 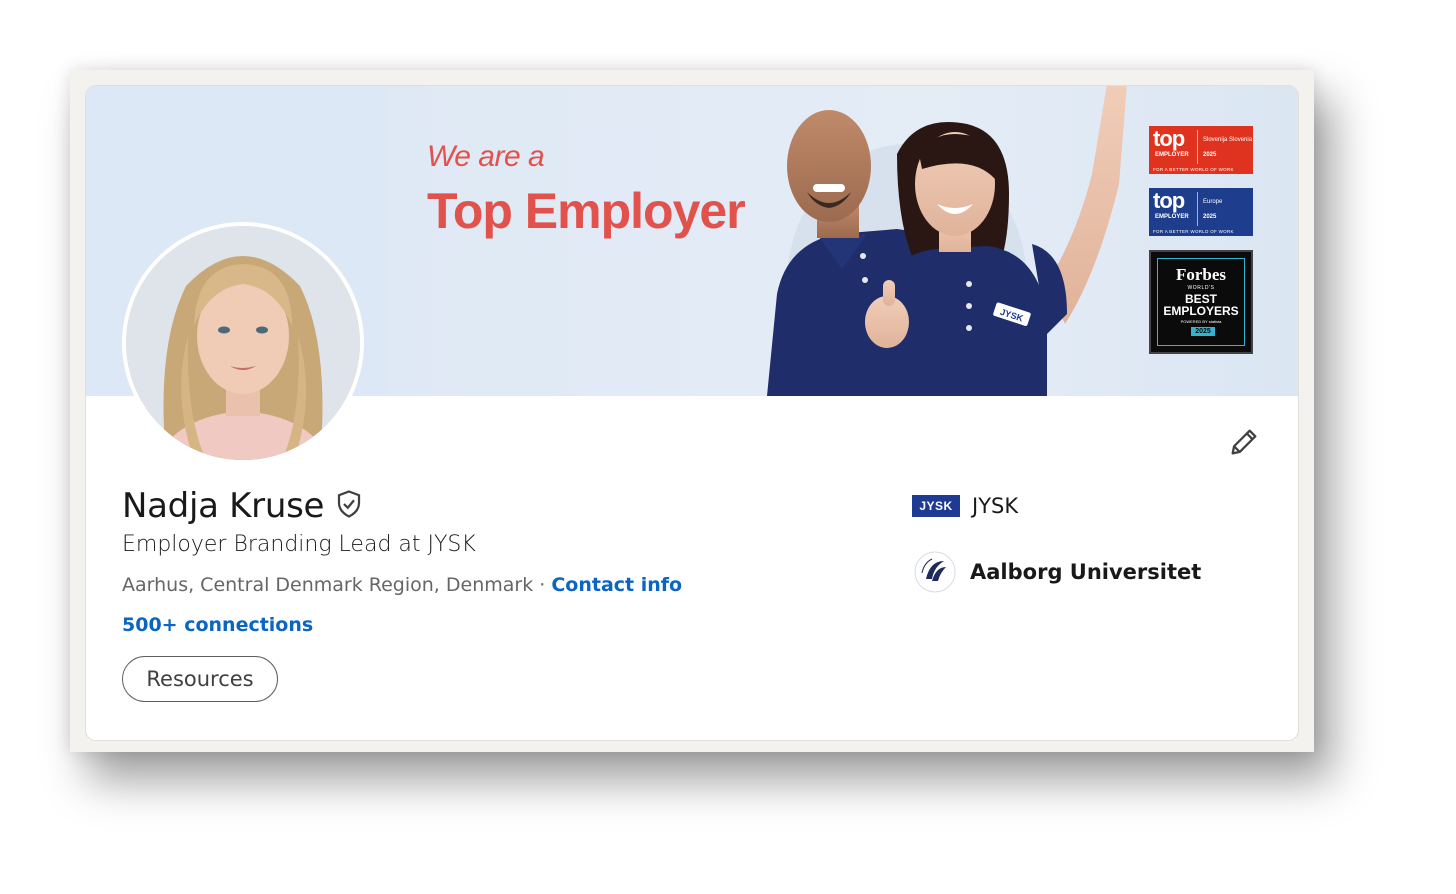 I want to click on profile-location: Aarhus, Central Denmark Region, Denmark, so click(x=328, y=585).